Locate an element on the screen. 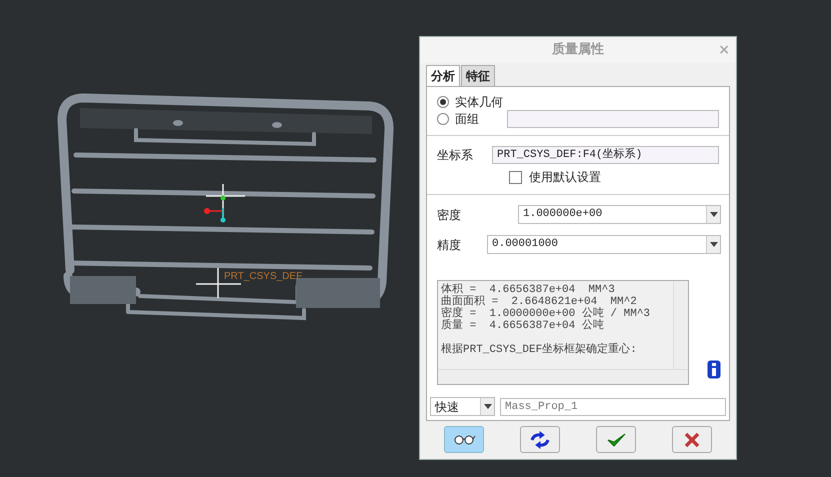 The width and height of the screenshot is (831, 477). result-line: 质量 = 4.6656387e+04 公吨 is located at coordinates (523, 326).